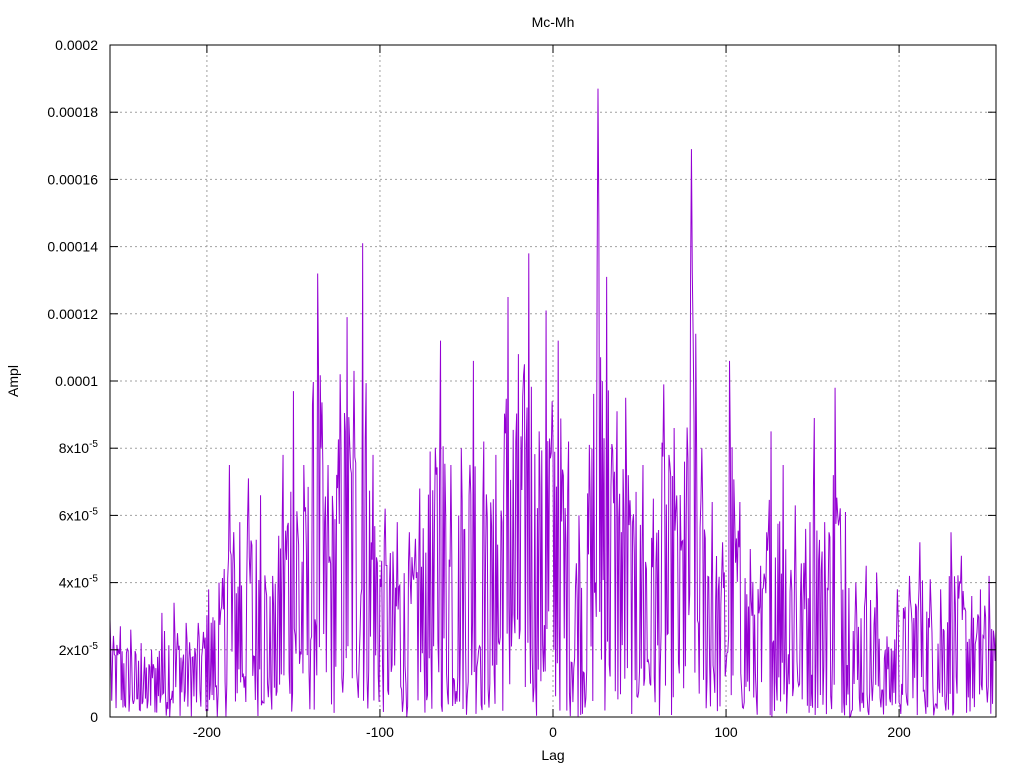  What do you see at coordinates (76, 381) in the screenshot?
I see `y-tick-label: 0.0001` at bounding box center [76, 381].